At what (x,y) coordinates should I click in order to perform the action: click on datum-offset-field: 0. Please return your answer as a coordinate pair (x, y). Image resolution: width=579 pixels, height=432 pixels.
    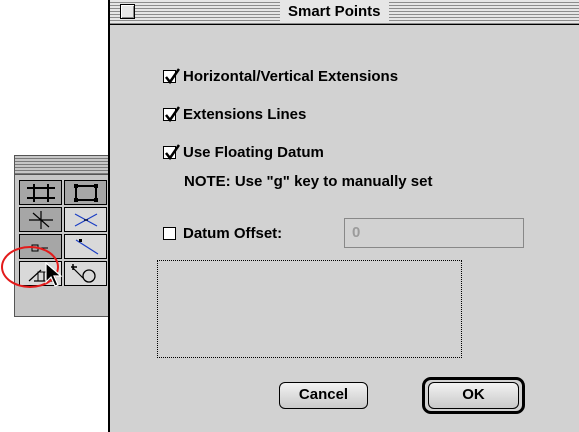
    Looking at the image, I should click on (434, 233).